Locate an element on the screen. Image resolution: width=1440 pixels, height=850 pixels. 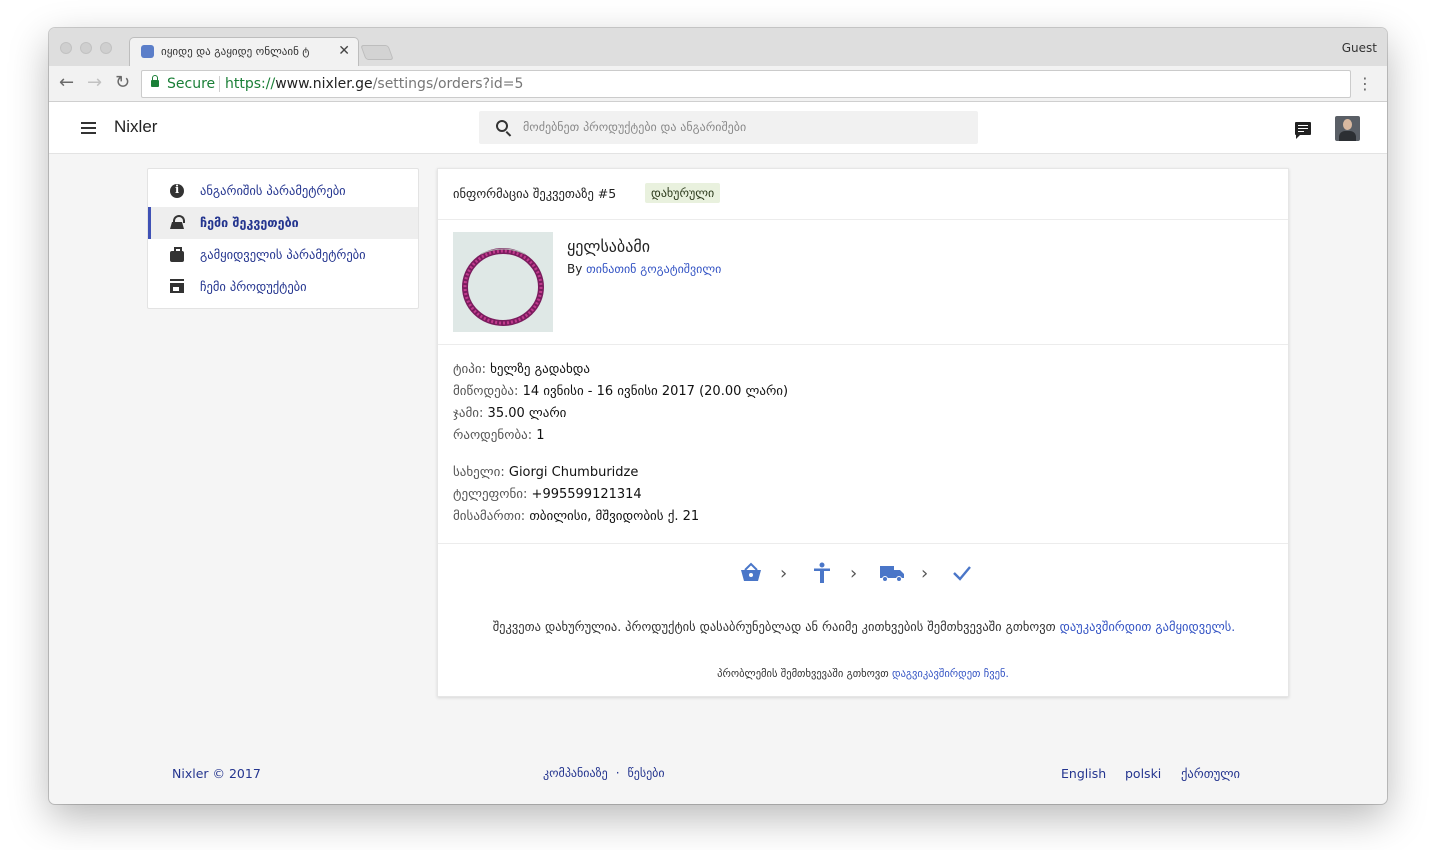
window-maximize-button is located at coordinates (106, 48).